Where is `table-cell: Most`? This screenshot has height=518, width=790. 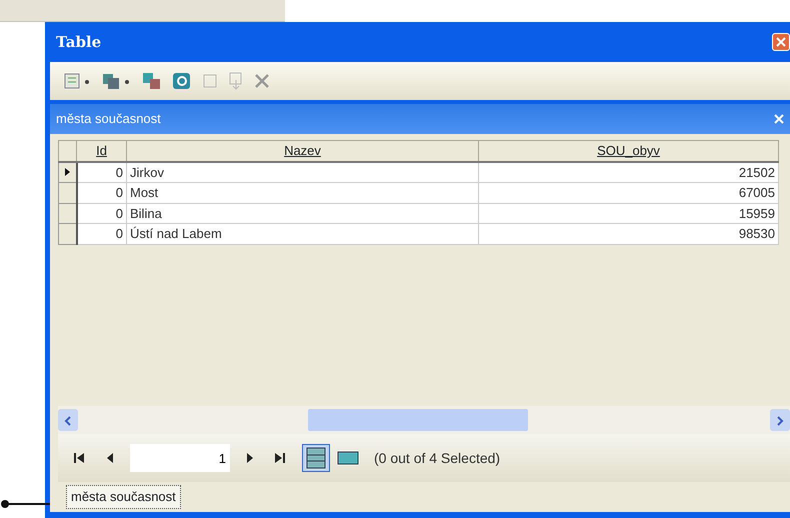
table-cell: Most is located at coordinates (302, 192).